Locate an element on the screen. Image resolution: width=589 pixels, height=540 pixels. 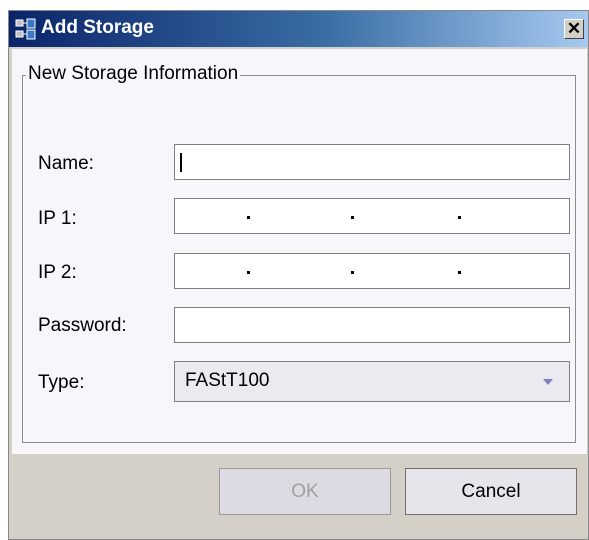
password-label: Password: is located at coordinates (82, 325).